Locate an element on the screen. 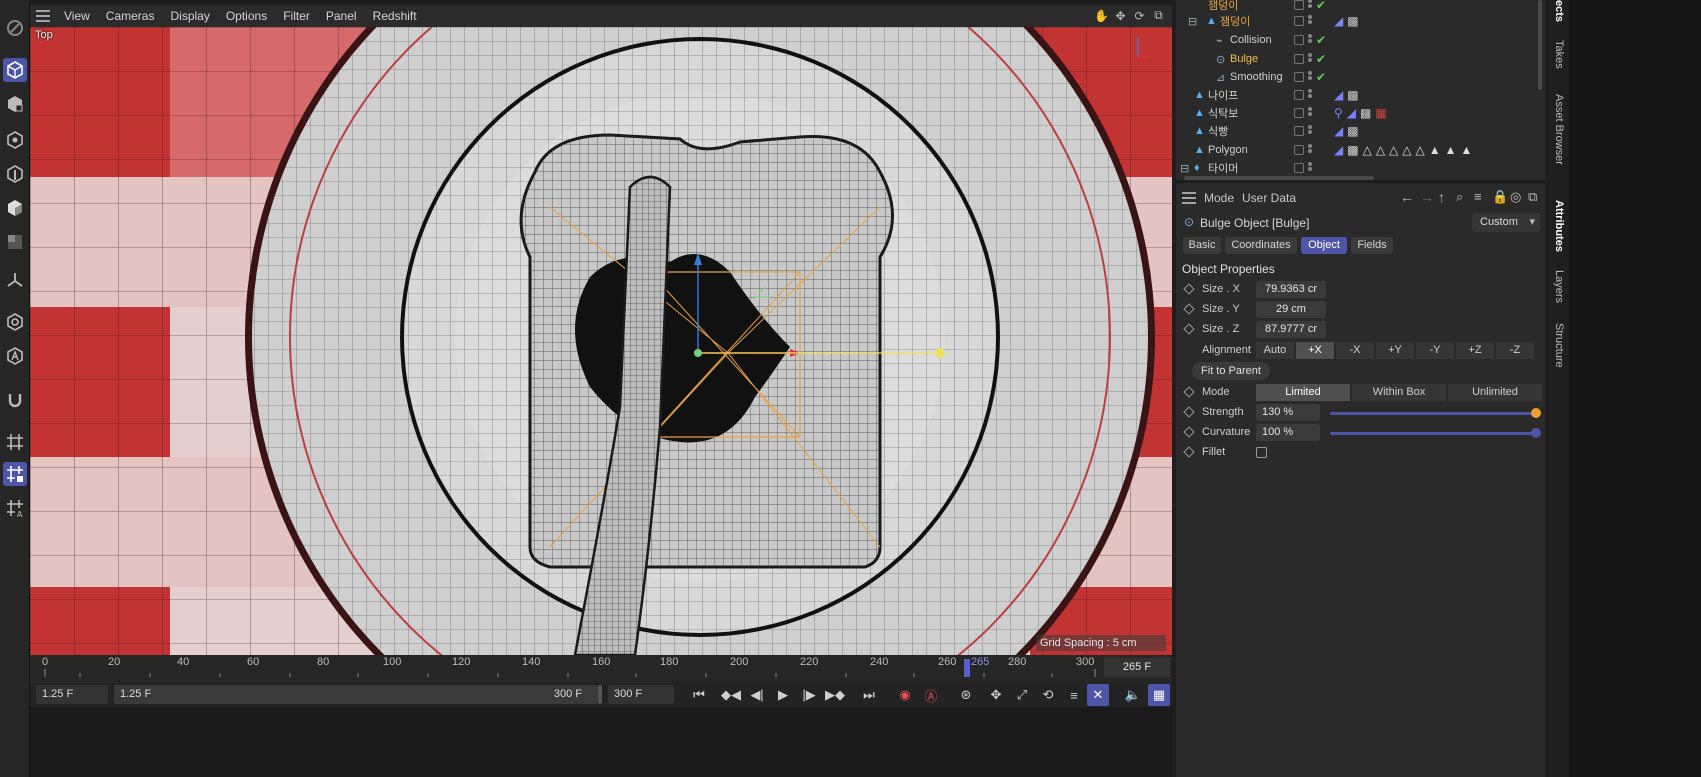 This screenshot has height=777, width=1701. key-parameter-icon: ≡ is located at coordinates (1074, 695).